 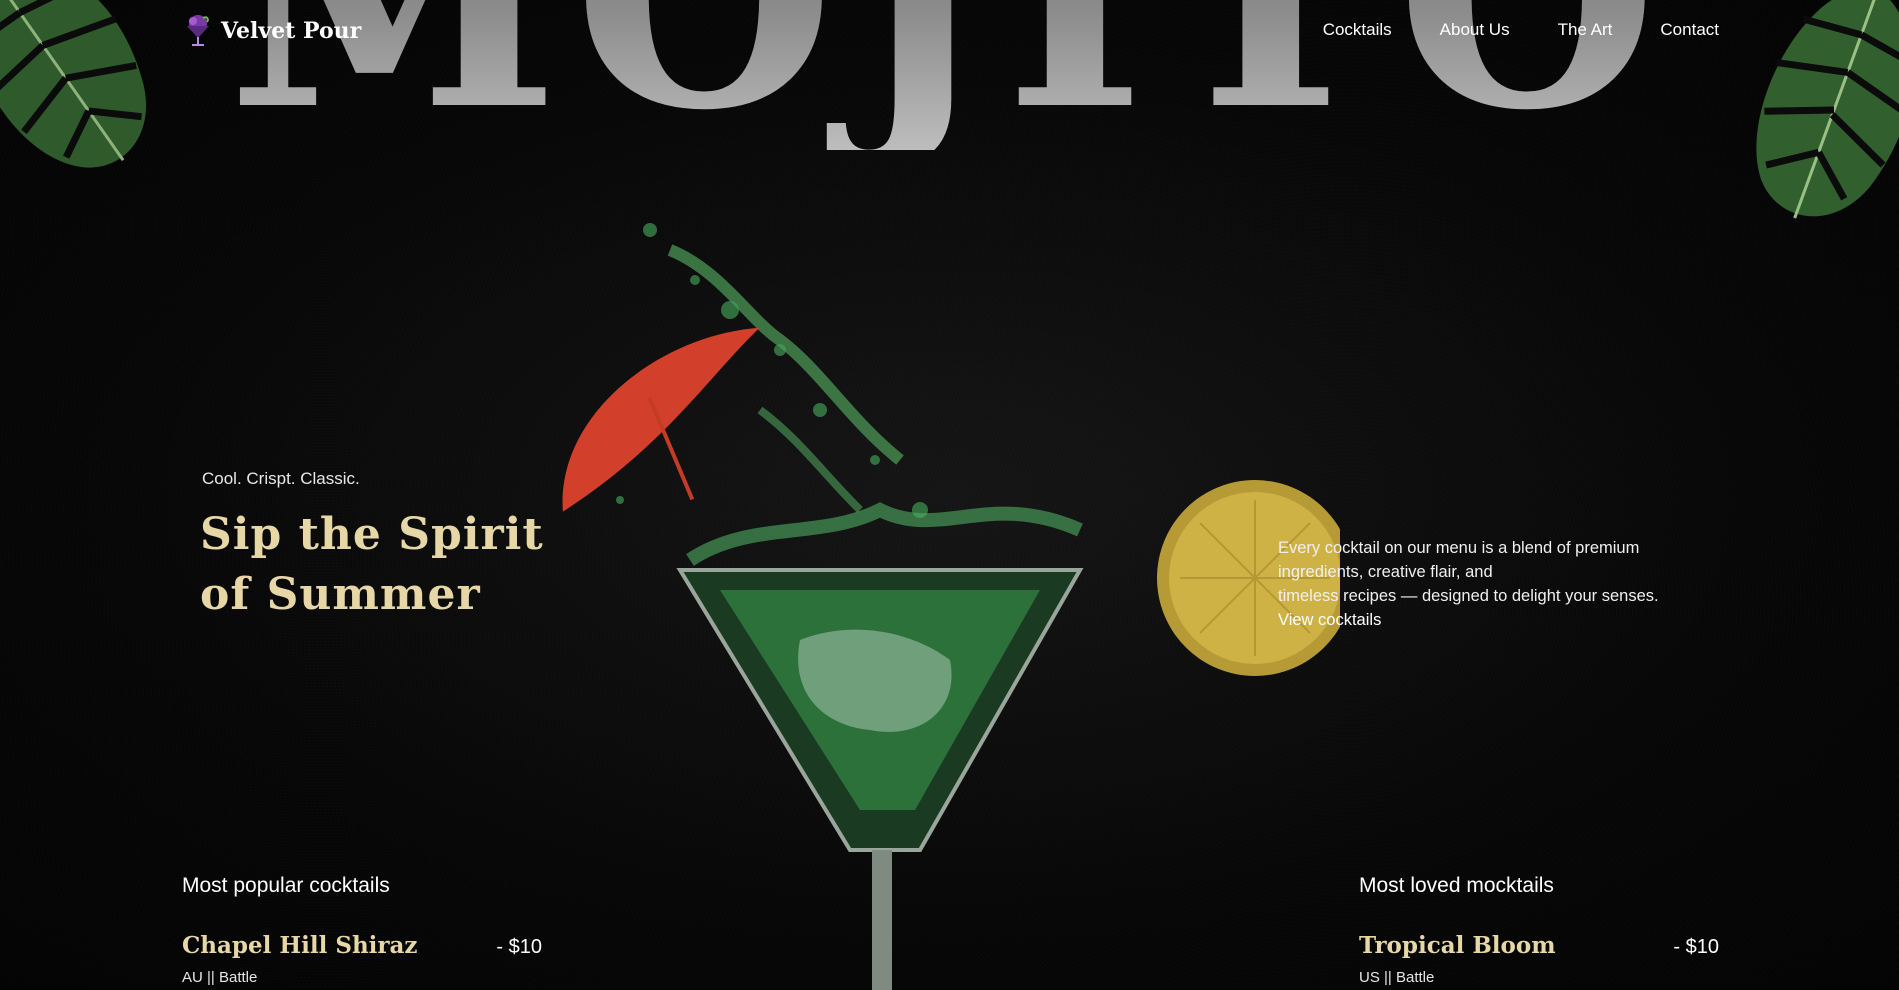 What do you see at coordinates (198, 30) in the screenshot?
I see `cocktail-glass-icon` at bounding box center [198, 30].